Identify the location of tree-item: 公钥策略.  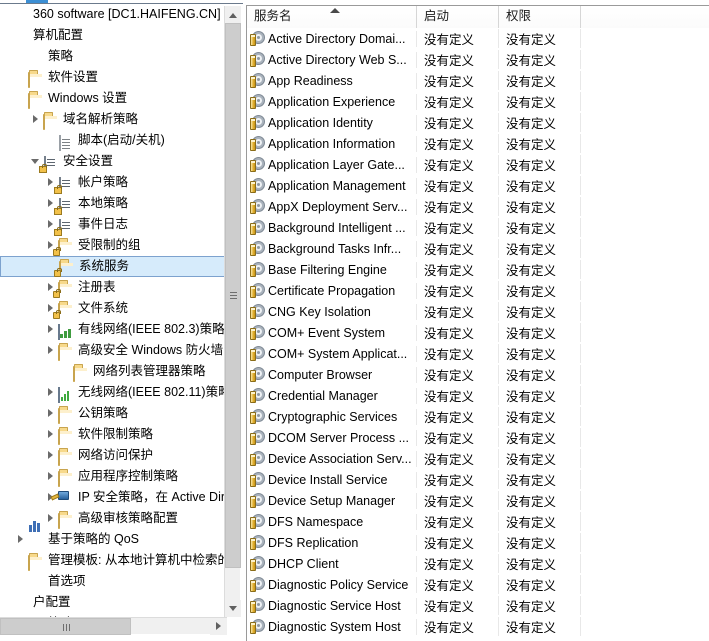
(113, 413).